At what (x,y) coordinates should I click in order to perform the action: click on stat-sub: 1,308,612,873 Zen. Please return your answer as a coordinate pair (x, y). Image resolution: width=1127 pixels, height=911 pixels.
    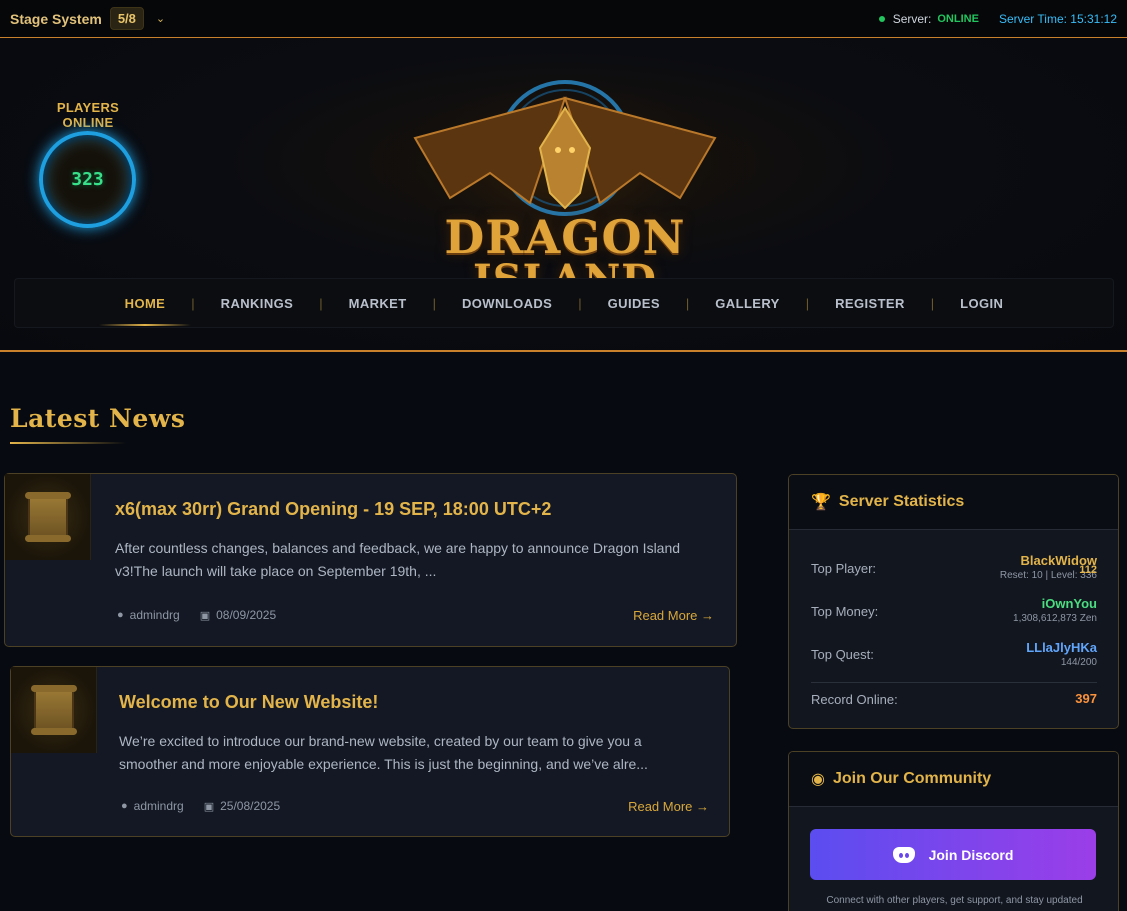
    Looking at the image, I should click on (1055, 618).